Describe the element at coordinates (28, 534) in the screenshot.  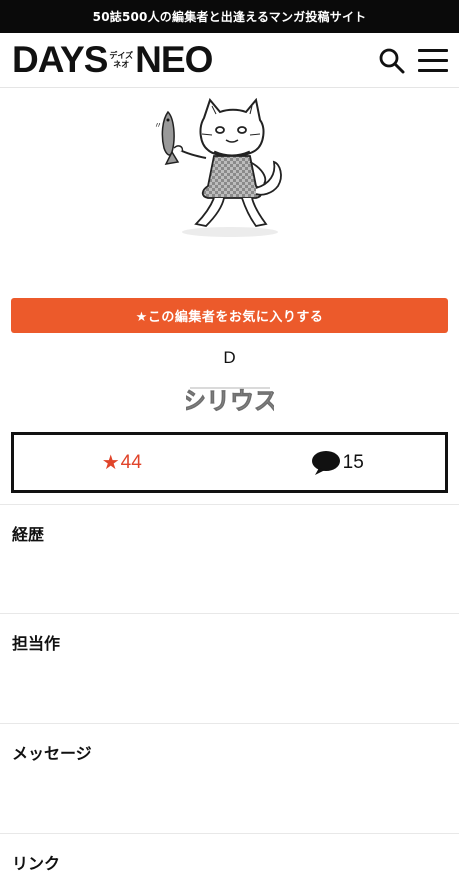
I see `section-career-title: 経歴` at that location.